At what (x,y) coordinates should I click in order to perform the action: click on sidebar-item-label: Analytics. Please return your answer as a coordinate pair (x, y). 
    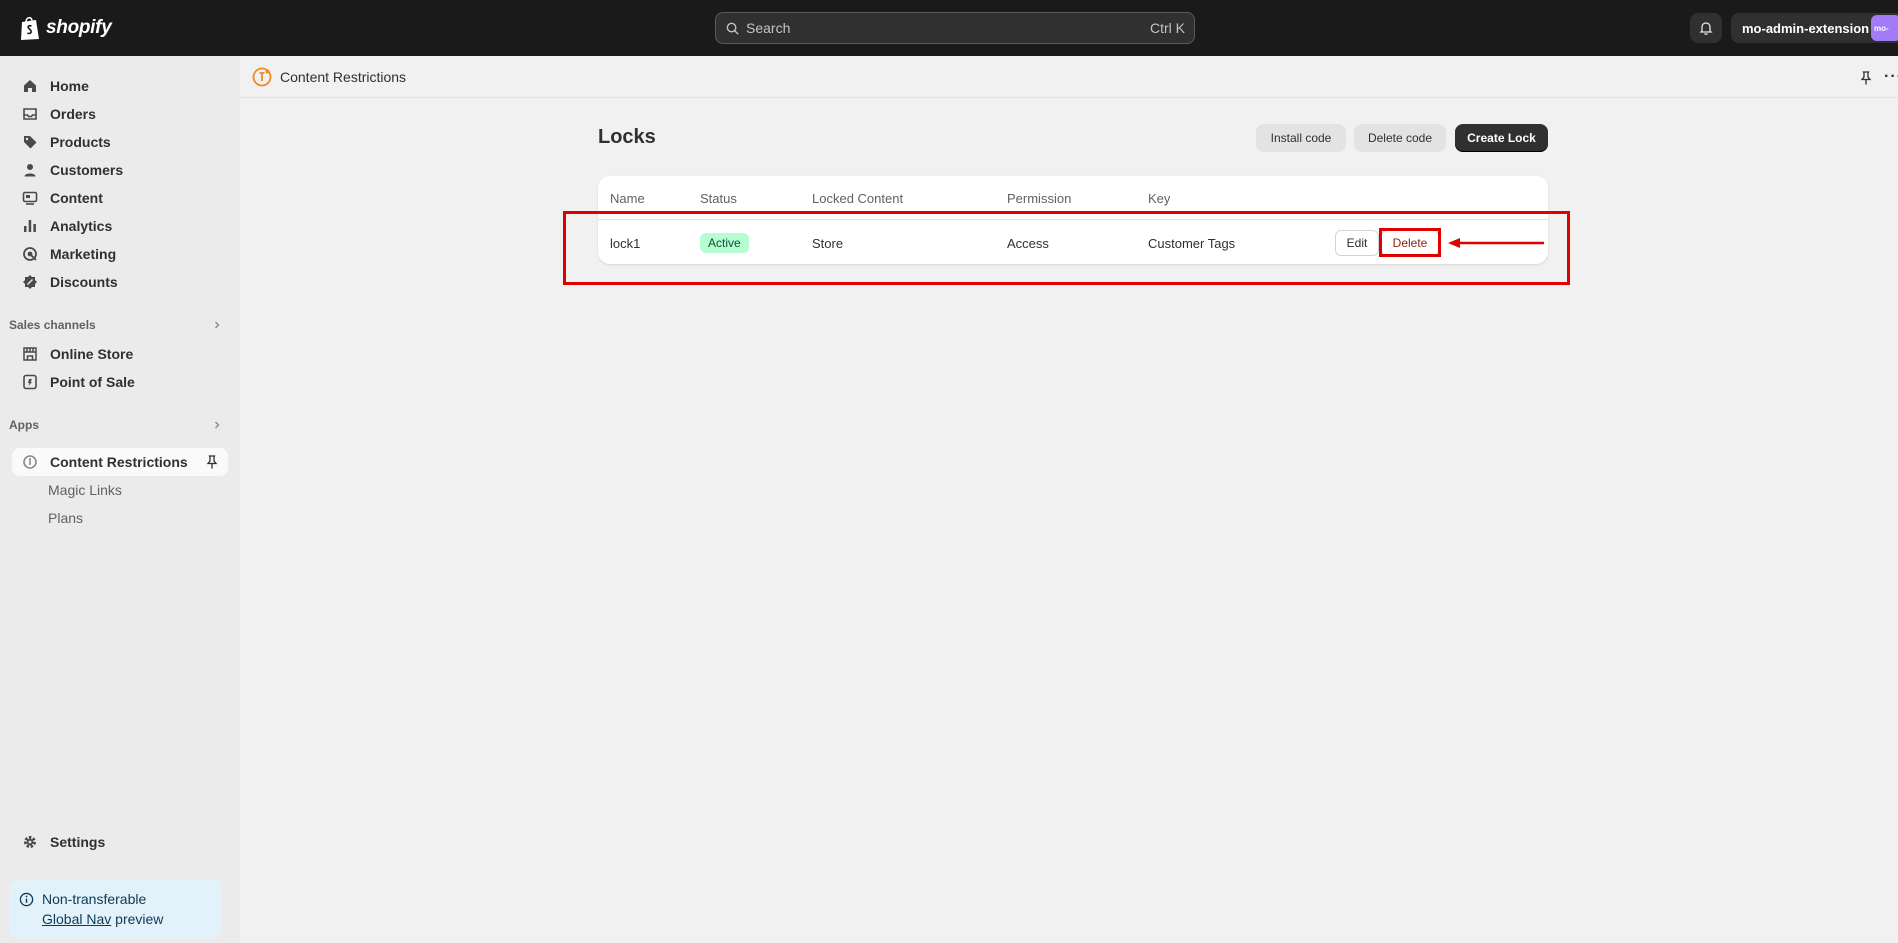
    Looking at the image, I should click on (81, 226).